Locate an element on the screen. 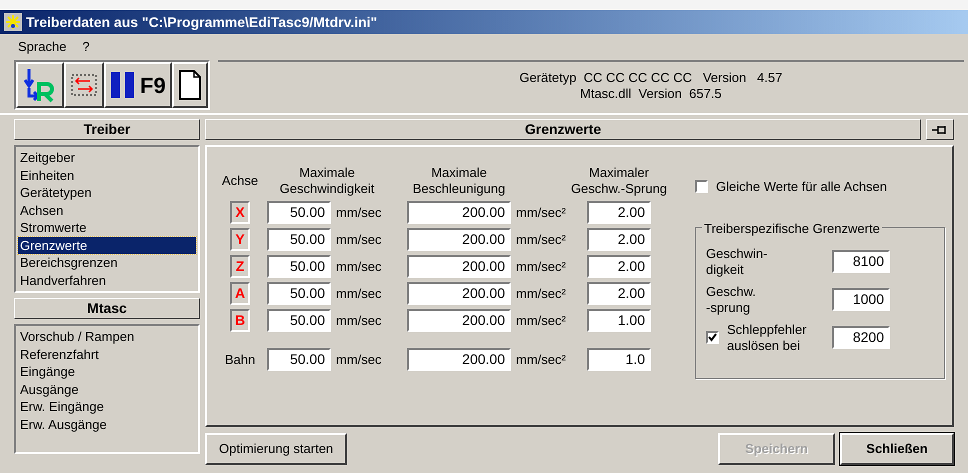  swap-arrows-icon is located at coordinates (84, 85).